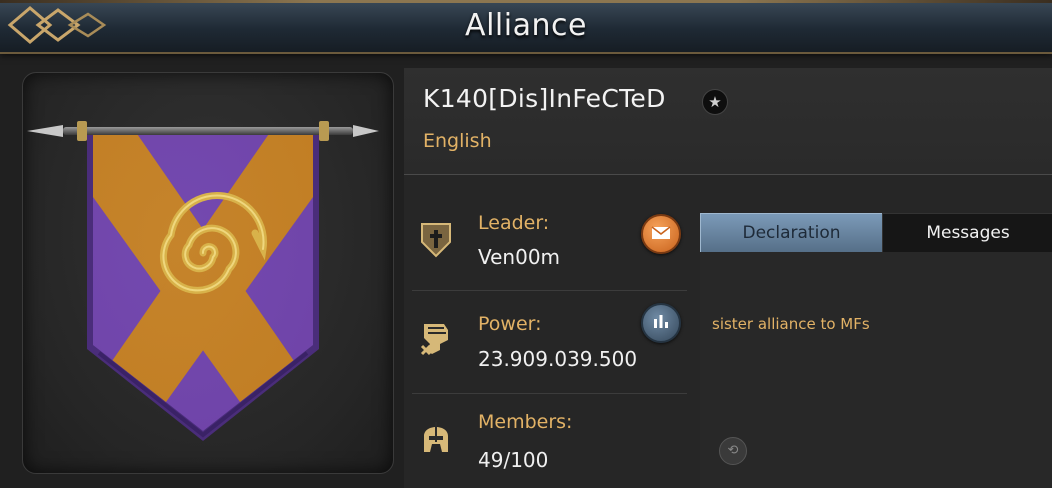  Describe the element at coordinates (457, 141) in the screenshot. I see `alliance-language: English` at that location.